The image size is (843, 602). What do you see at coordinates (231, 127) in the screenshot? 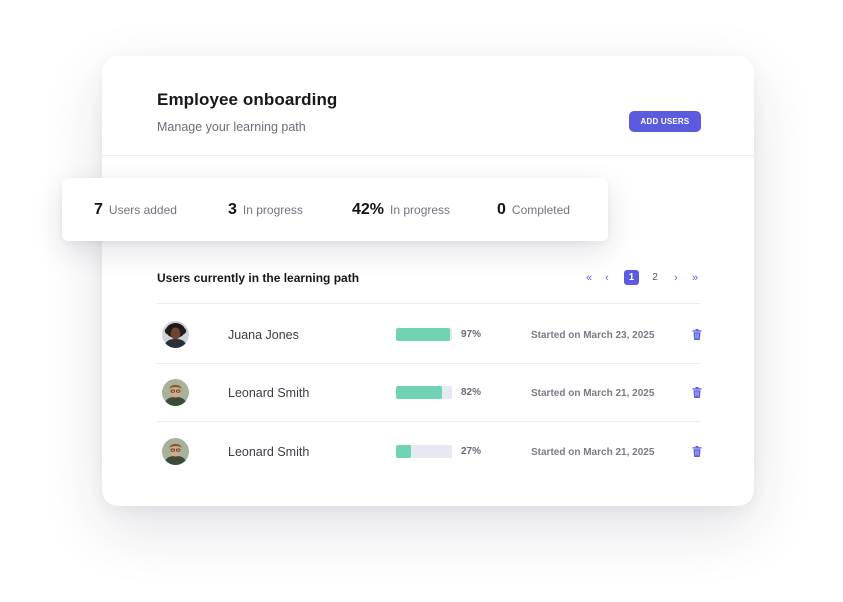
I see `page-subtitle: Manage your learning path` at bounding box center [231, 127].